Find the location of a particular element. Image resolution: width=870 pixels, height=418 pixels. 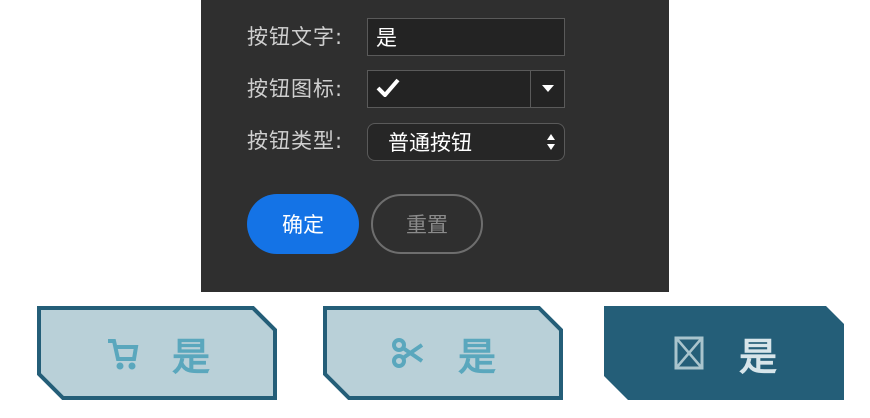

cart-icon is located at coordinates (123, 354).